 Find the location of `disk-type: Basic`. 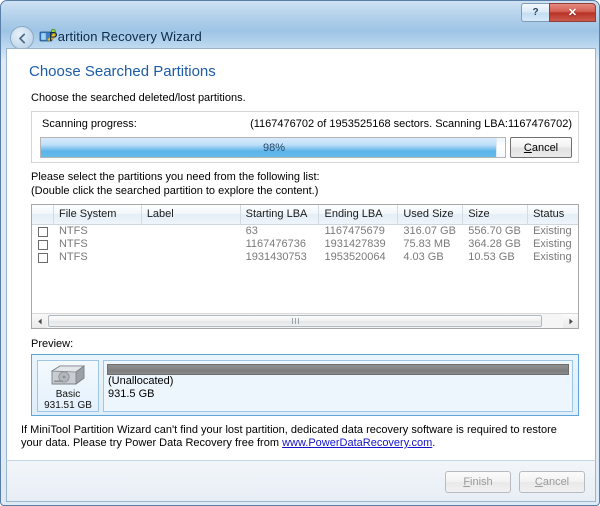

disk-type: Basic is located at coordinates (68, 394).